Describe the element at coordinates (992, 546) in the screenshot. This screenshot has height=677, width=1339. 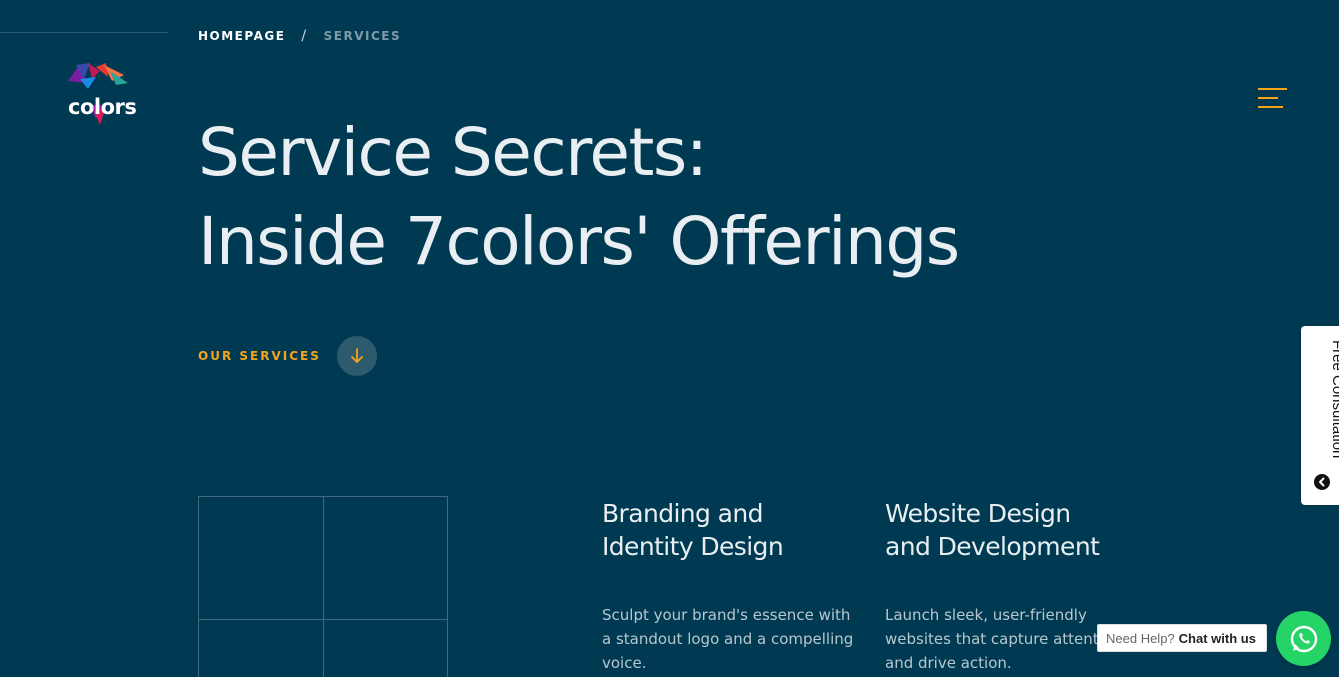
I see `service-title-line-2: and Development` at that location.